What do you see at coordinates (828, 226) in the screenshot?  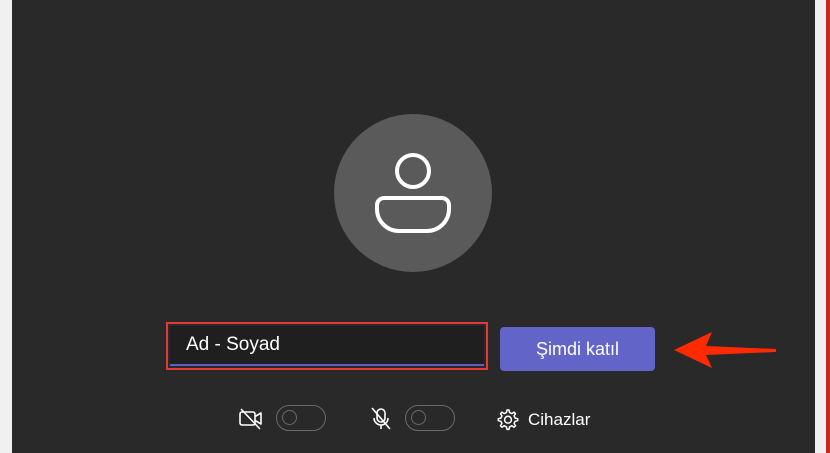 I see `window-edge` at bounding box center [828, 226].